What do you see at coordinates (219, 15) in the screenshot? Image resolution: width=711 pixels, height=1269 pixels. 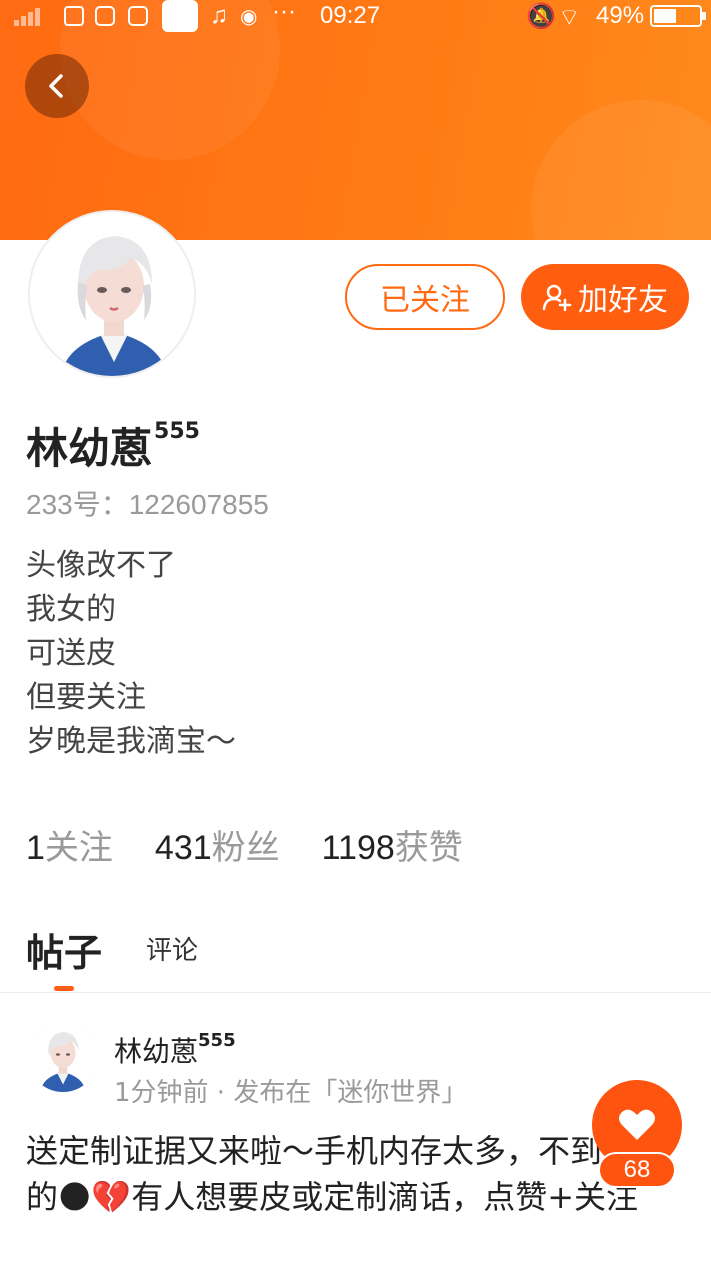 I see `music-icon: ♫` at bounding box center [219, 15].